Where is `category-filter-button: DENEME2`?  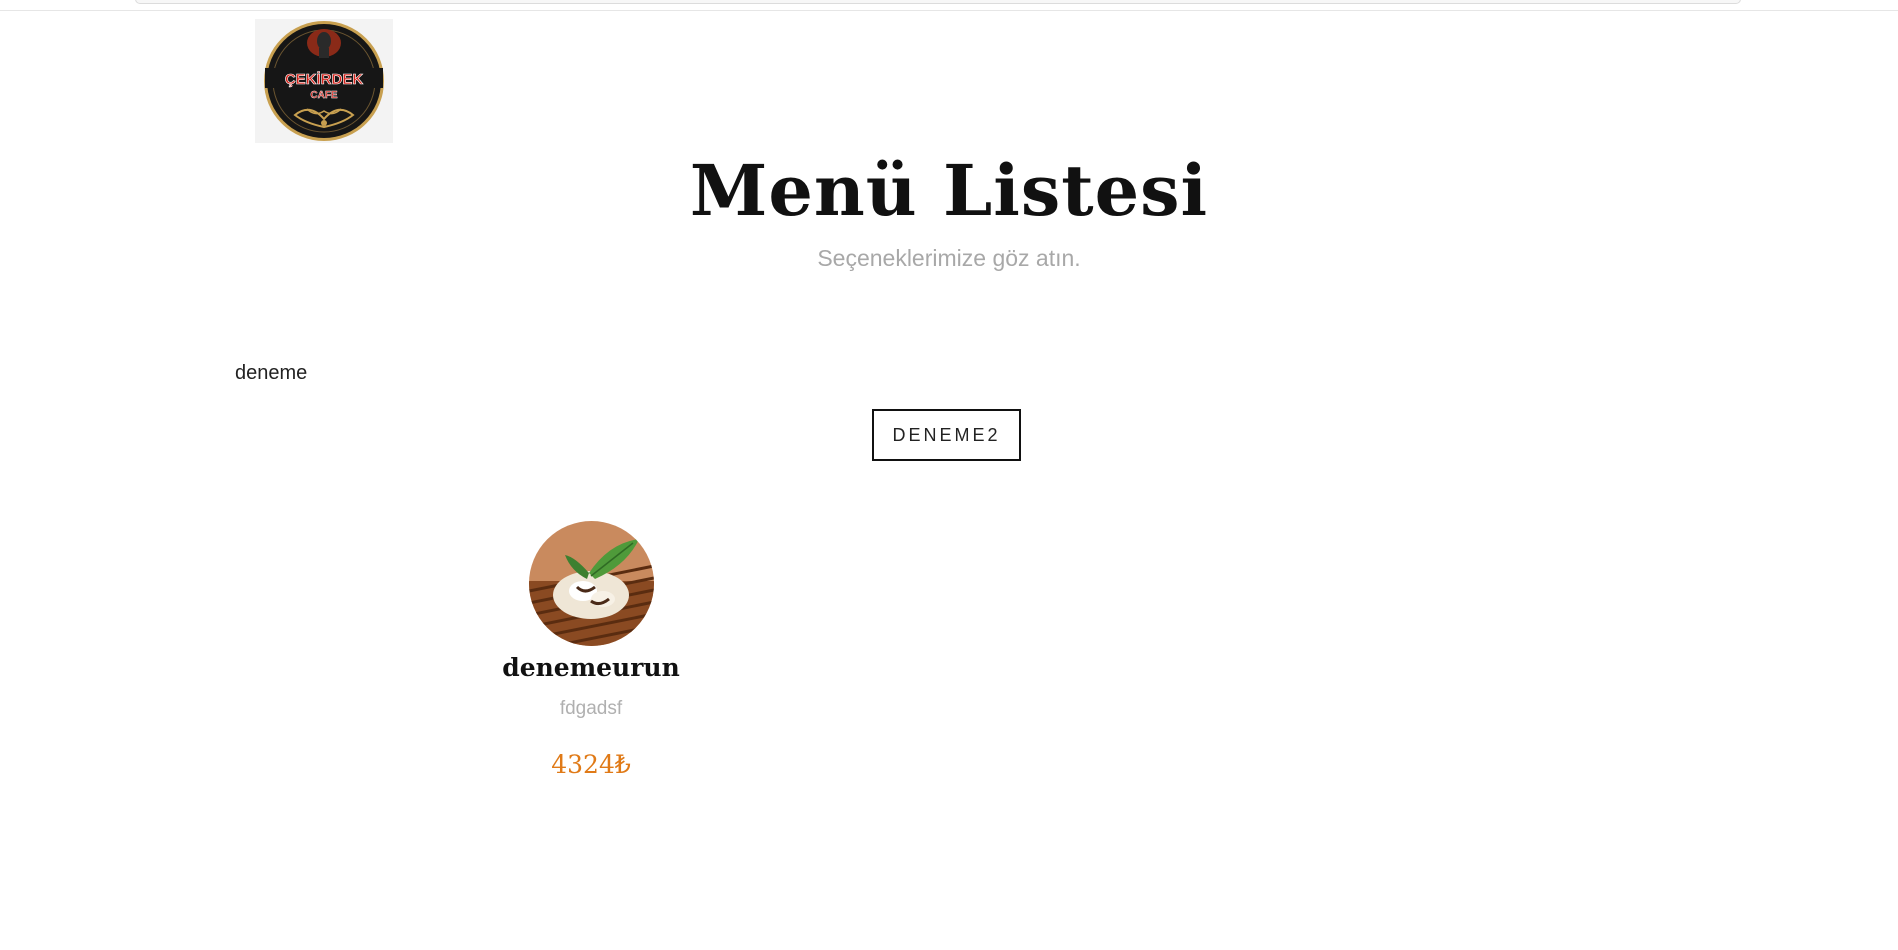 category-filter-button: DENEME2 is located at coordinates (946, 435).